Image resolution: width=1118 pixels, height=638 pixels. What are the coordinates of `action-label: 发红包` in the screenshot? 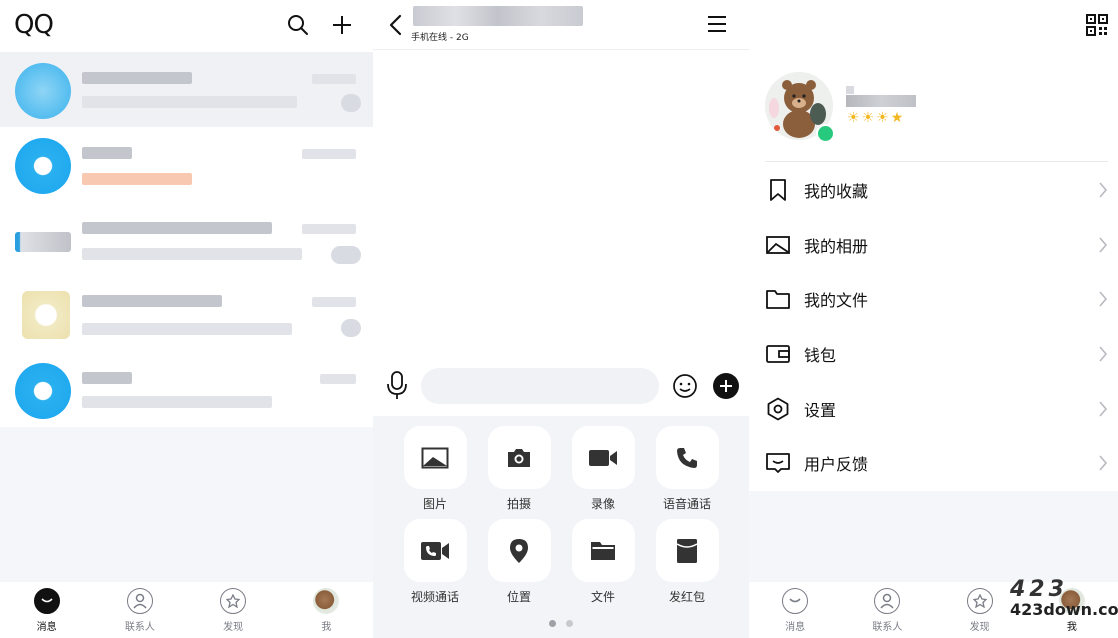 It's located at (686, 597).